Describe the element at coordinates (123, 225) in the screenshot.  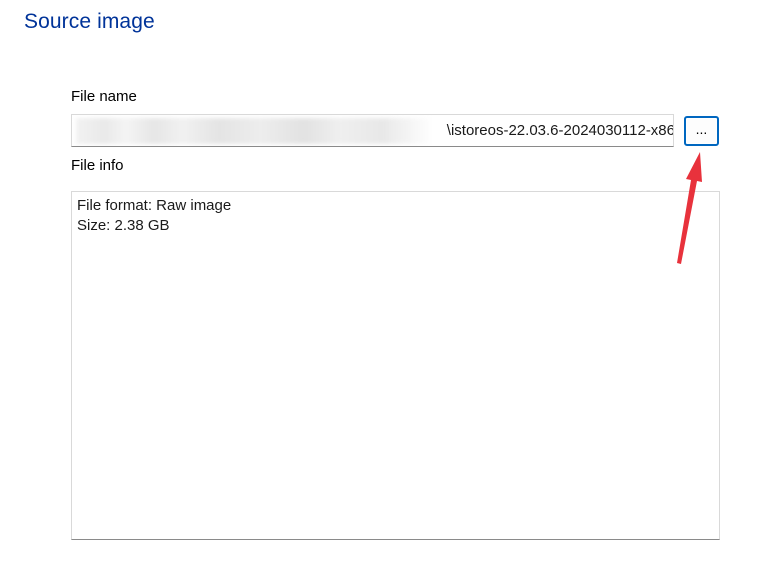
I see `file-size-line: Size: 2.38 GB` at that location.